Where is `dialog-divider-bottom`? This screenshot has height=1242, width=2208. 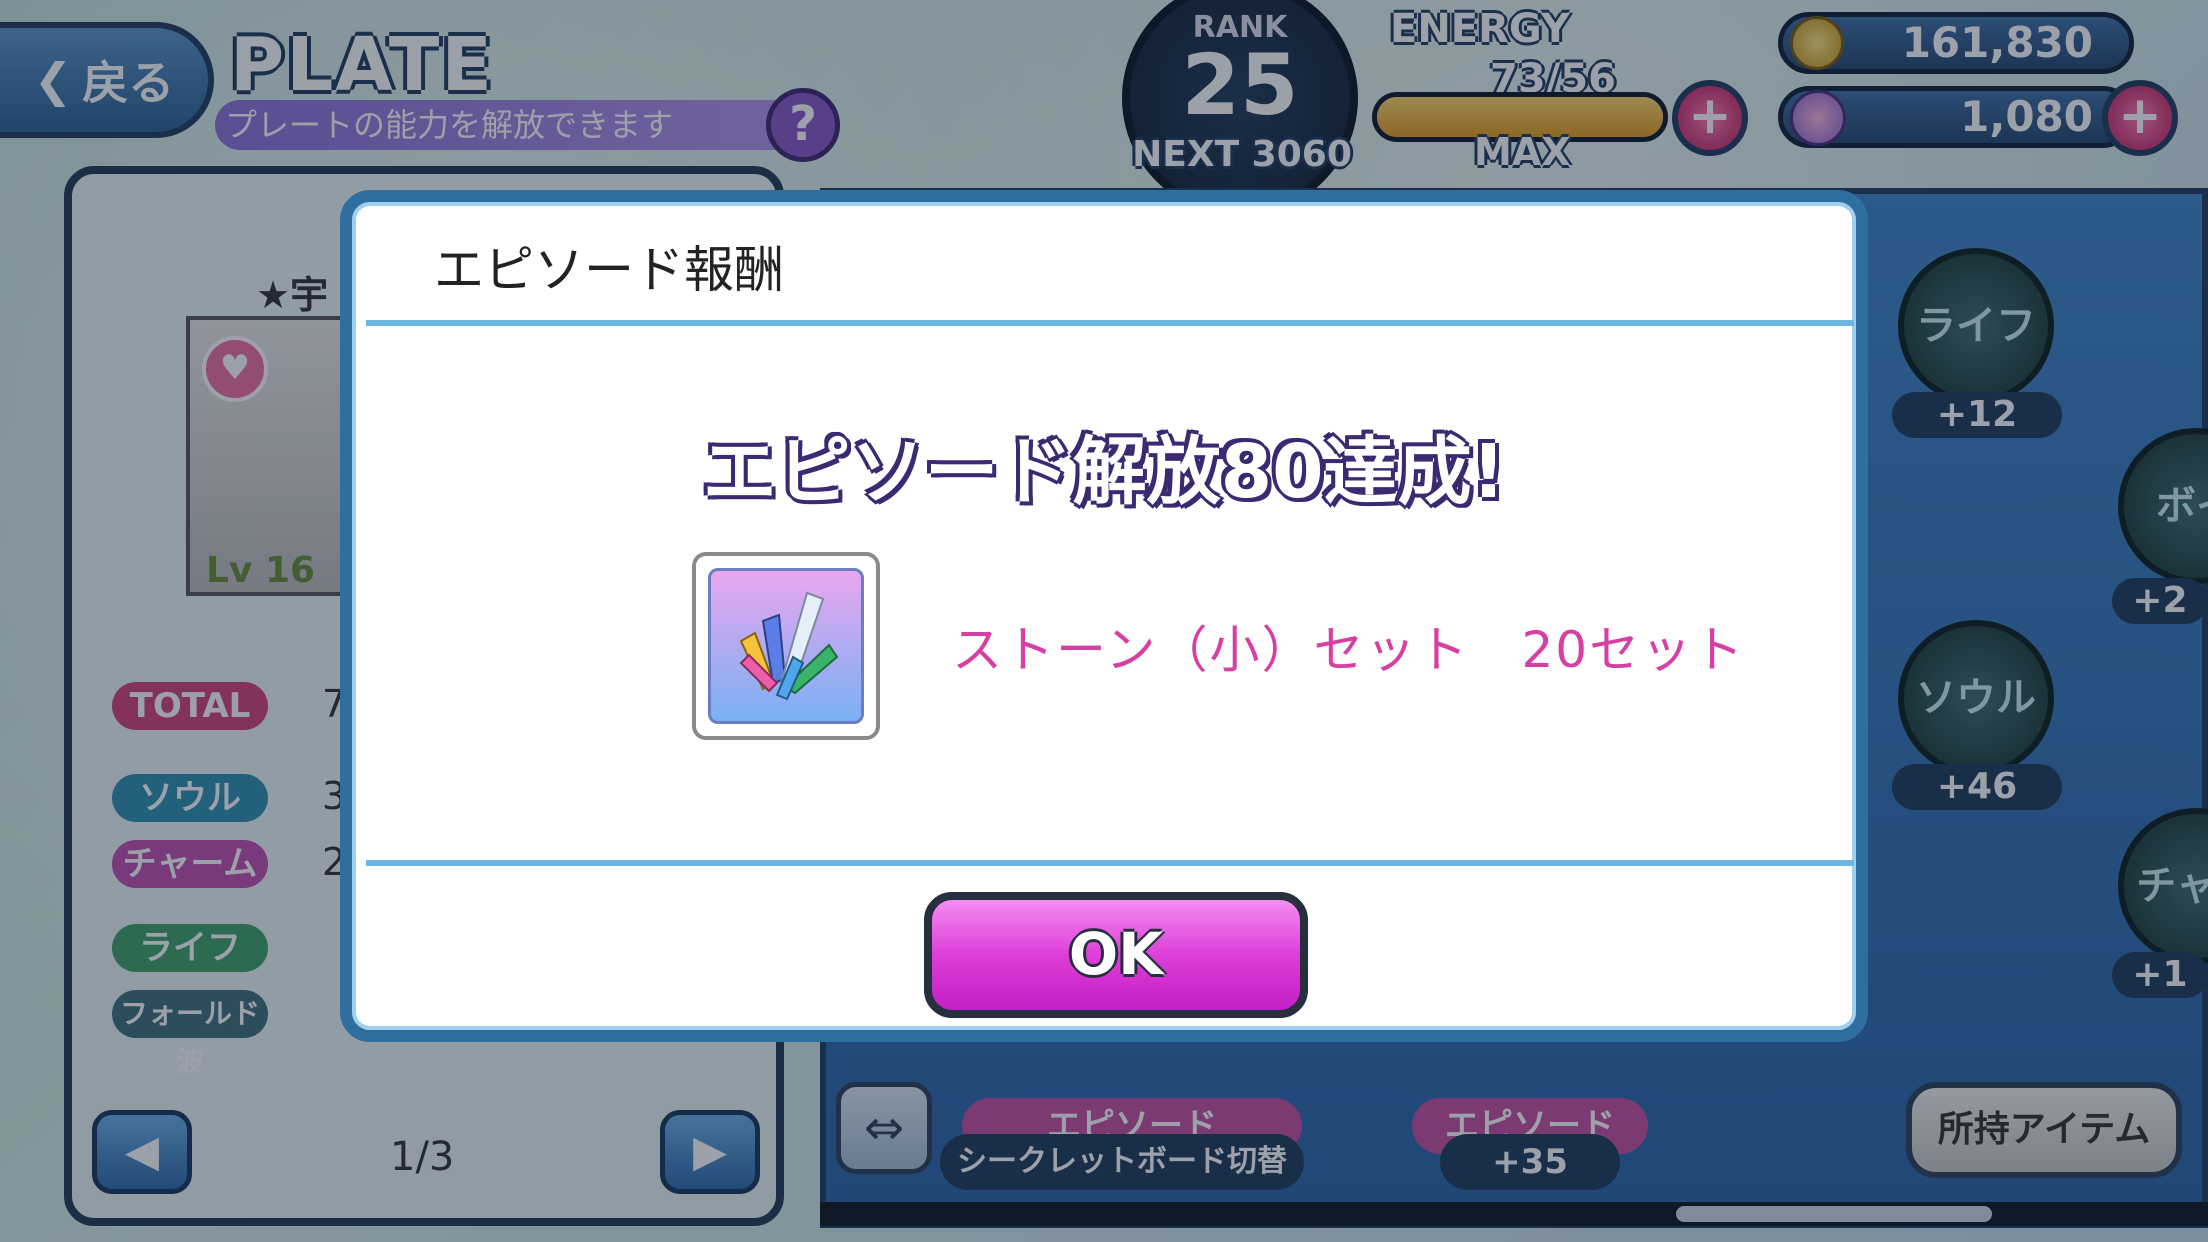
dialog-divider-bottom is located at coordinates (1110, 863).